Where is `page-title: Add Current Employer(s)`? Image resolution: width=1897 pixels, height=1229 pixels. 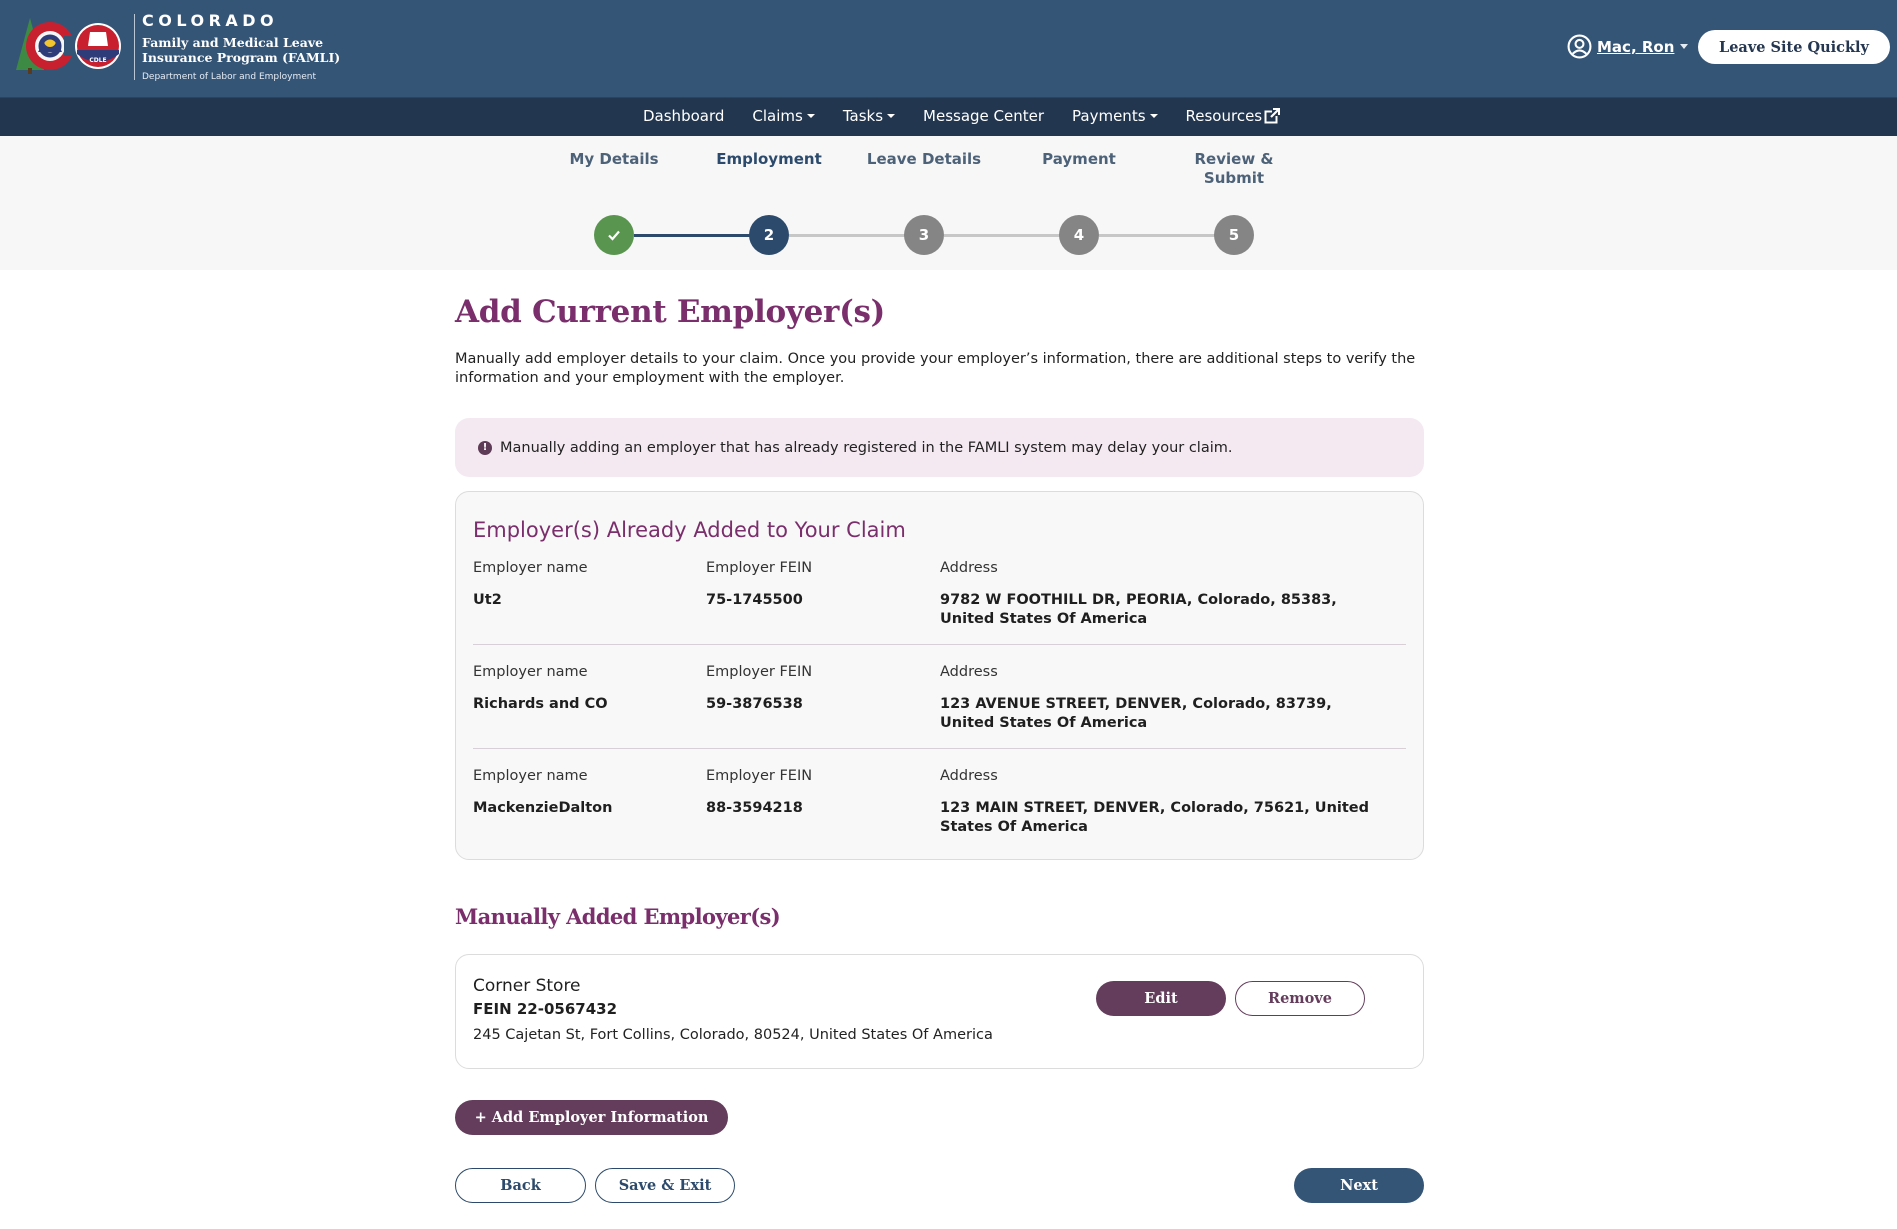 page-title: Add Current Employer(s) is located at coordinates (670, 312).